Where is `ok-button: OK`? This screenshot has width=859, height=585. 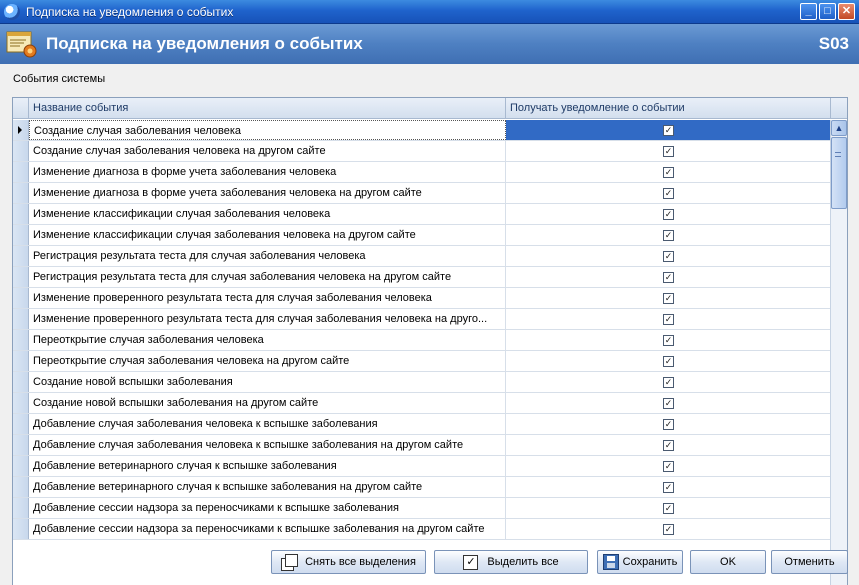 ok-button: OK is located at coordinates (728, 562).